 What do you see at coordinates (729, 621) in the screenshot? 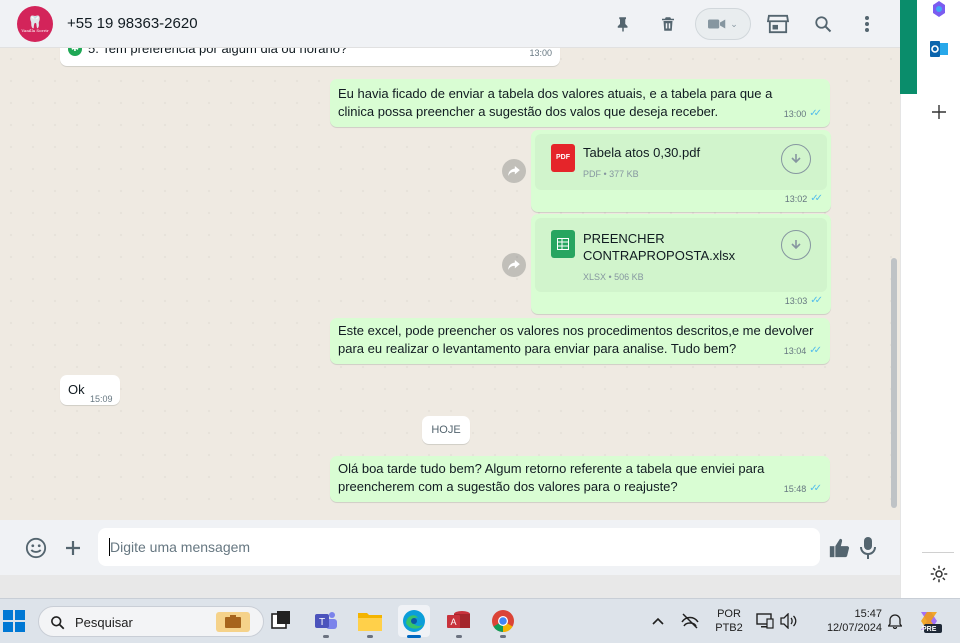
I see `language-indicator: POR PTB2` at bounding box center [729, 621].